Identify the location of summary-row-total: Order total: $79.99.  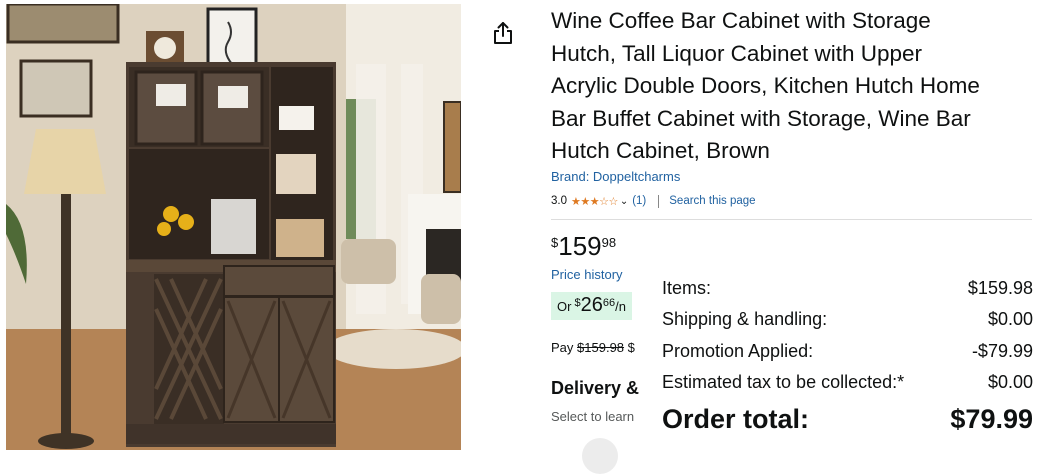
(847, 419).